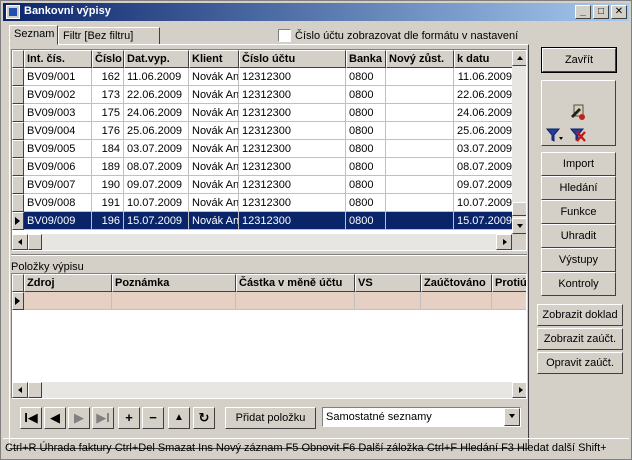  Describe the element at coordinates (504, 242) in the screenshot. I see `scroll-right-button` at that location.